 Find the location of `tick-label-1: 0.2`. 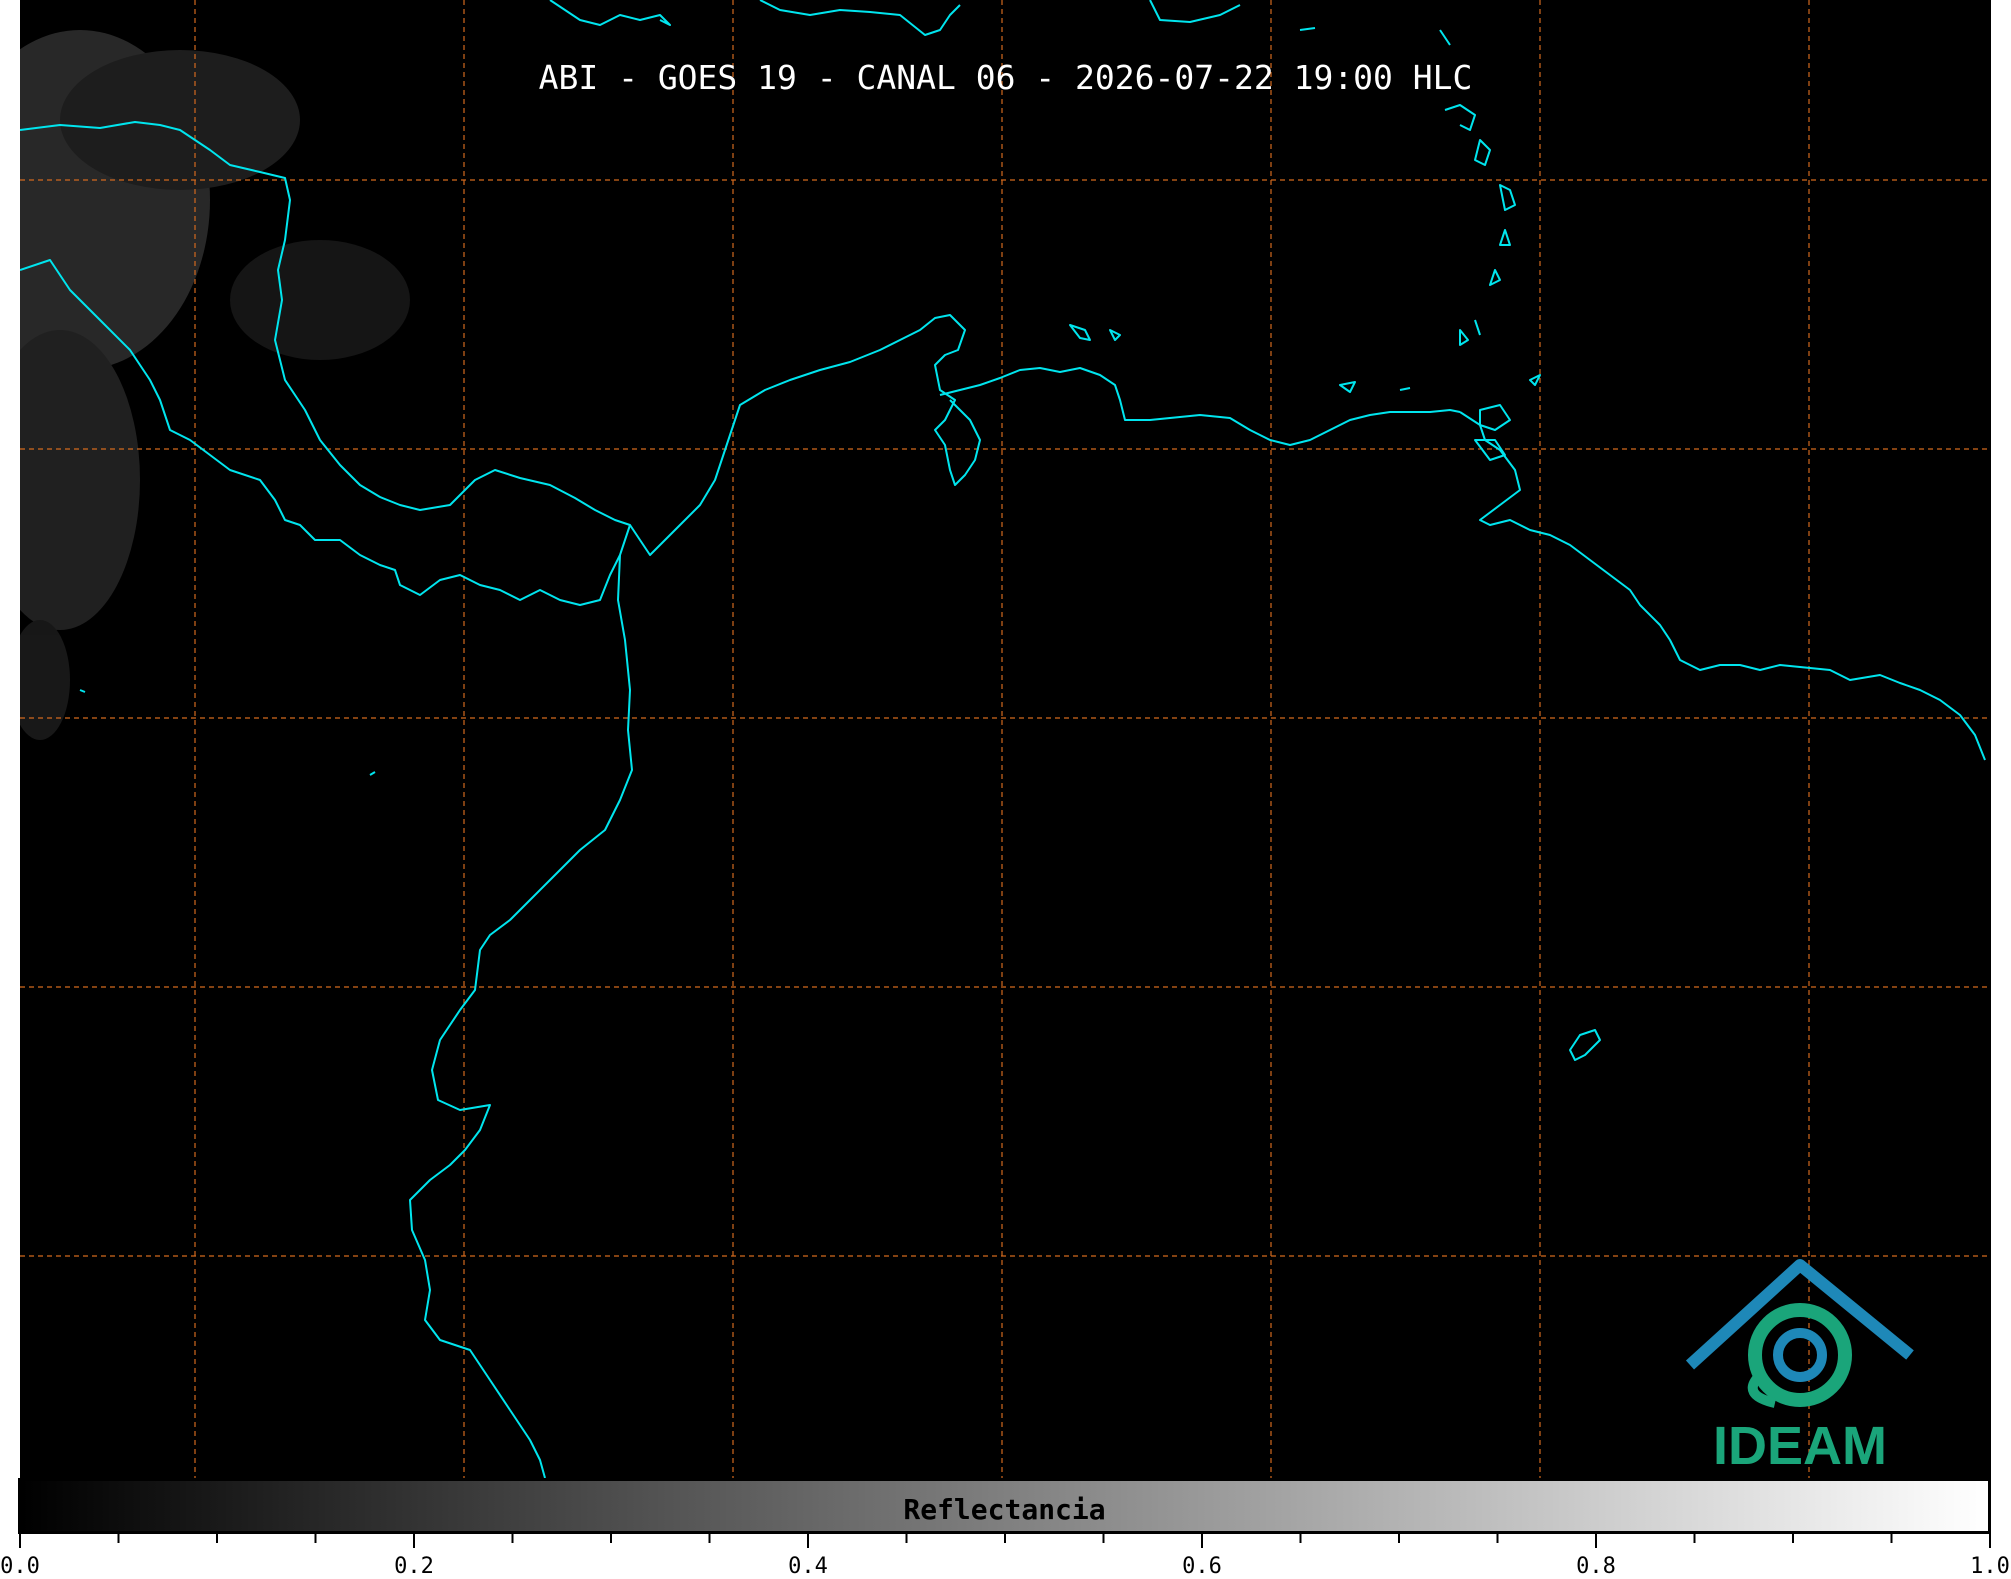

tick-label-1: 0.2 is located at coordinates (414, 1566).